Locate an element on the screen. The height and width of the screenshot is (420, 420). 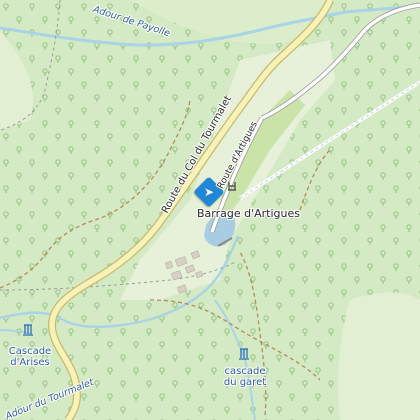
meadow-east is located at coordinates (379, 356).